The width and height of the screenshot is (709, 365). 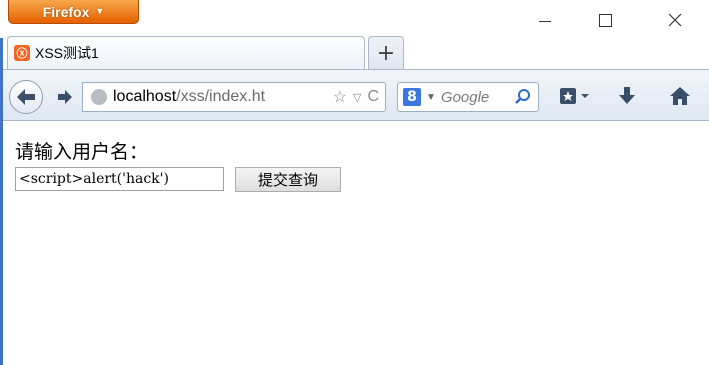 I want to click on minimize-icon, so click(x=545, y=21).